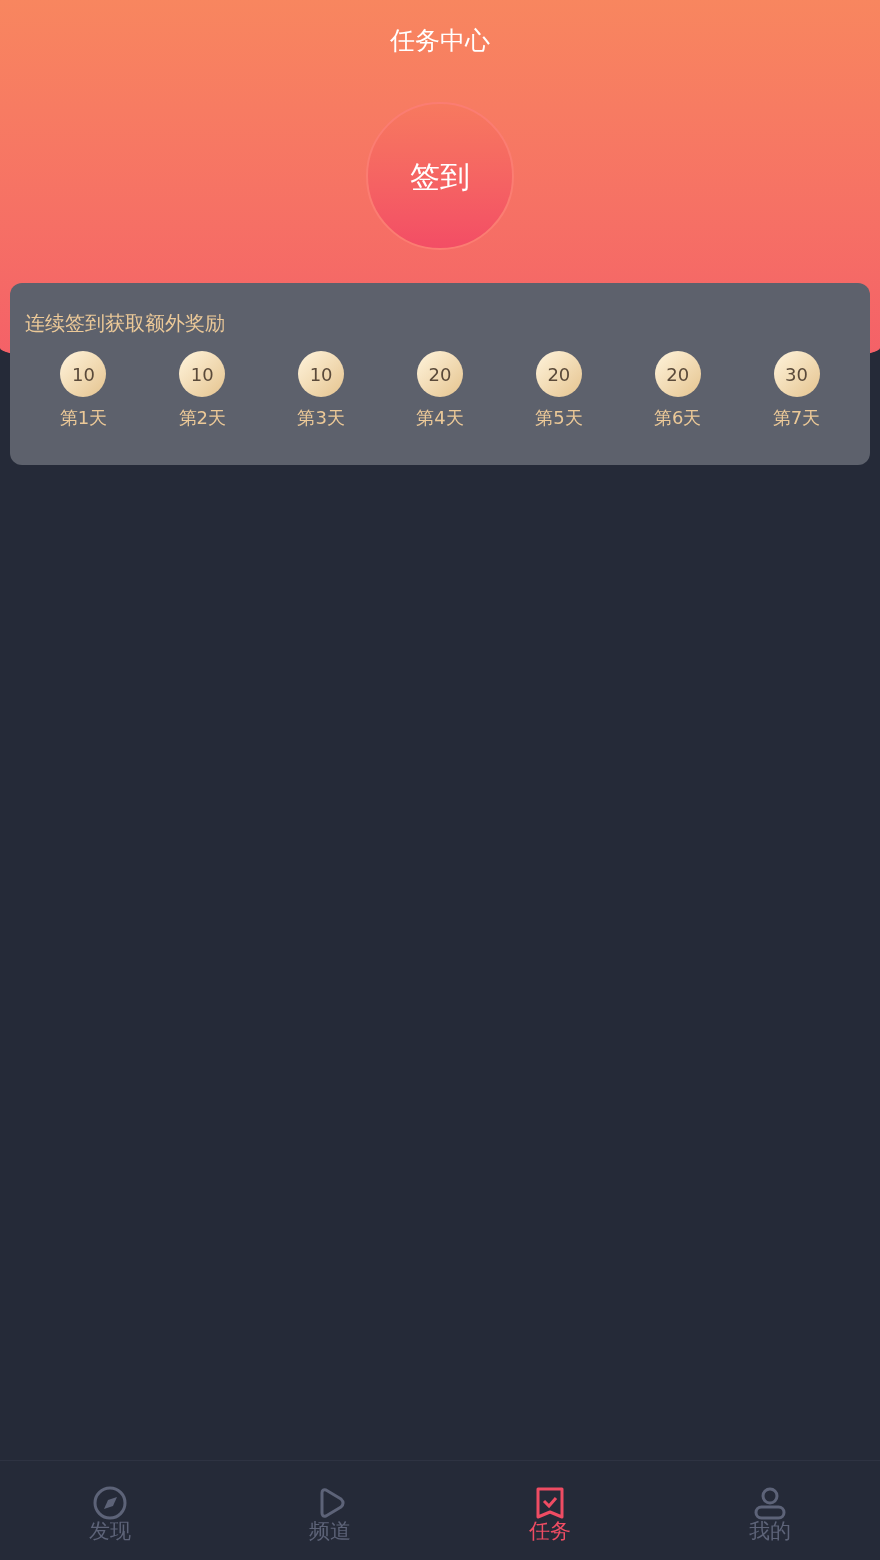 The height and width of the screenshot is (1560, 880). Describe the element at coordinates (440, 41) in the screenshot. I see `page-title: 任务中心` at that location.